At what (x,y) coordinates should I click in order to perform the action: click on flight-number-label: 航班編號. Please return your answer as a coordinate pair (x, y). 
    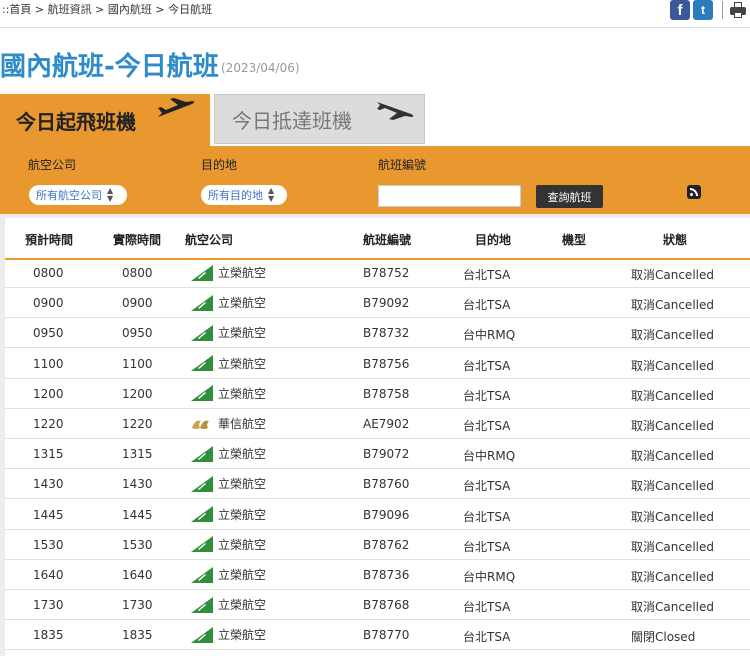
    Looking at the image, I should click on (402, 165).